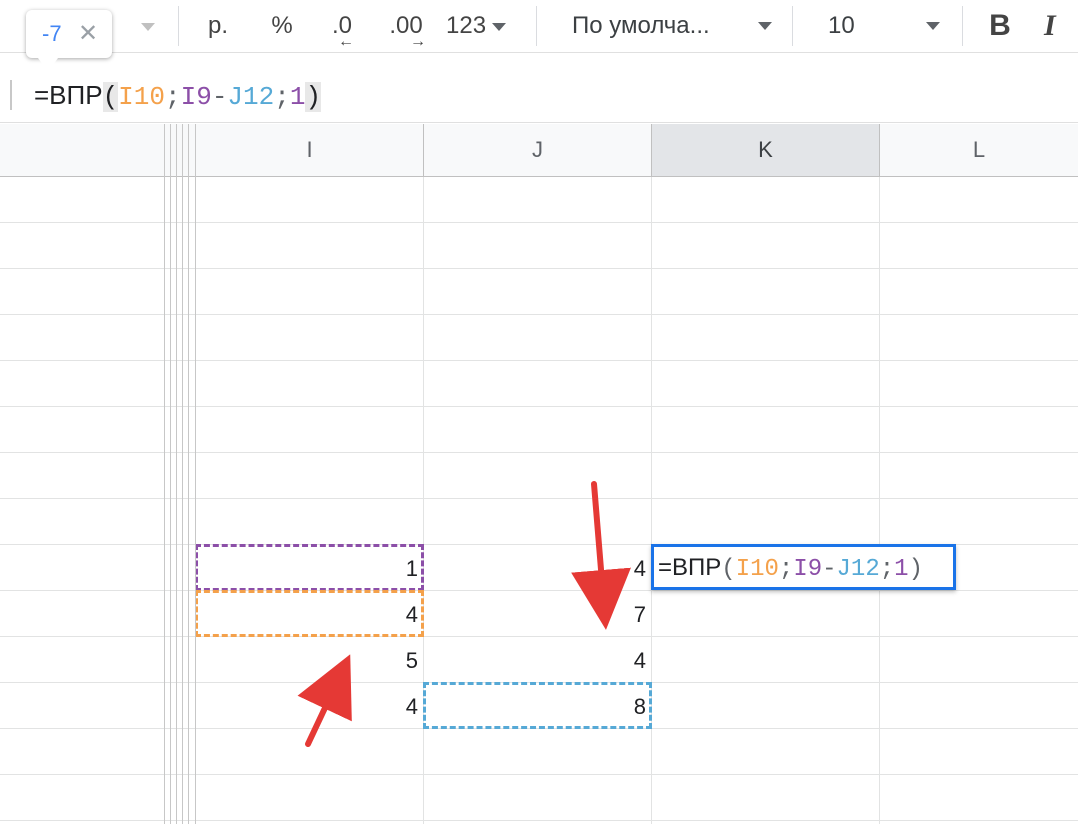  Describe the element at coordinates (110, 97) in the screenshot. I see `formula-open-paren: (` at that location.